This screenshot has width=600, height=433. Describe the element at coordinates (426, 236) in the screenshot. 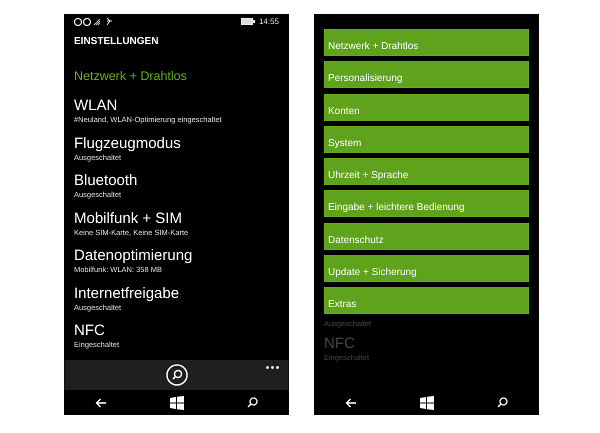

I see `menu-tile: Datenschutz` at that location.